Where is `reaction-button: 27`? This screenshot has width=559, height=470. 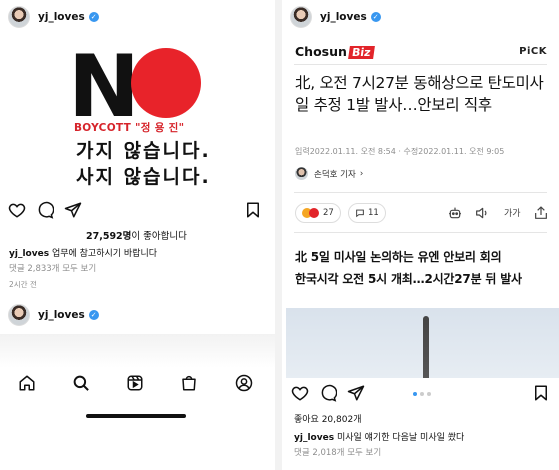 reaction-button: 27 is located at coordinates (318, 213).